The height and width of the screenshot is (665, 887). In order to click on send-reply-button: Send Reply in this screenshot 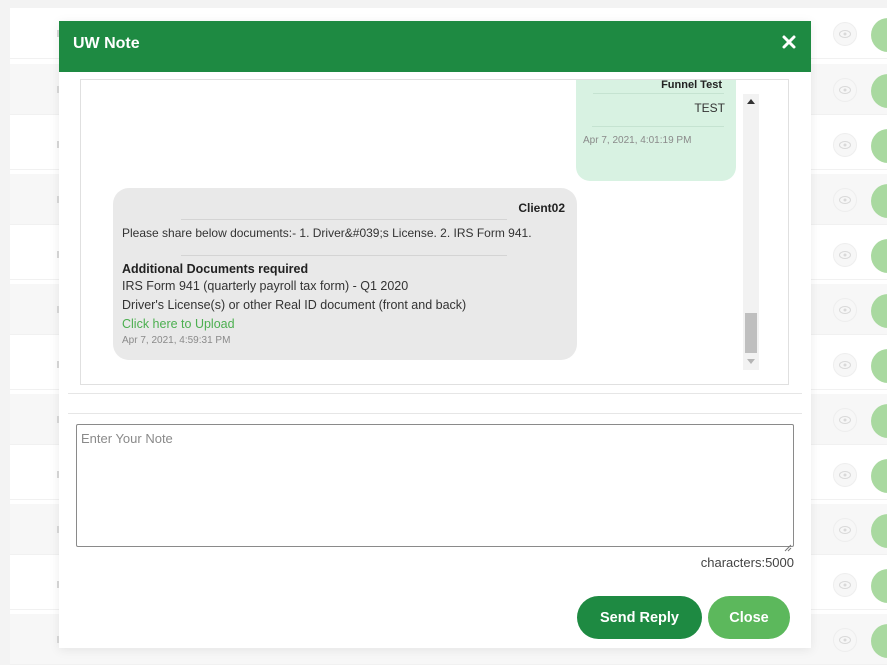, I will do `click(639, 617)`.